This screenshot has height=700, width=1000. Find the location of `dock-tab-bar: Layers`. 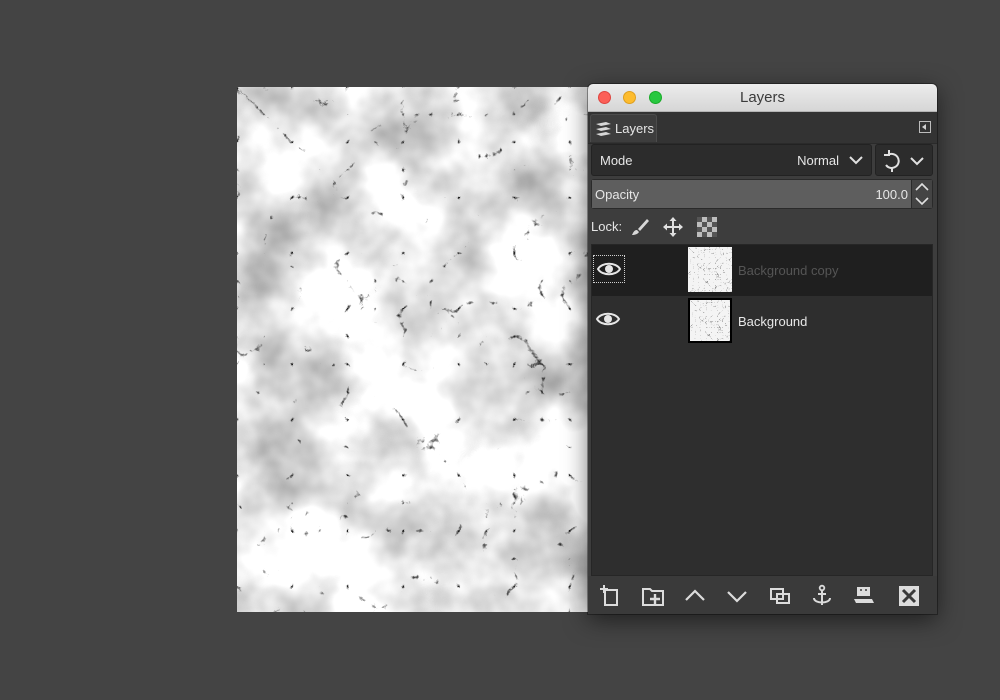

dock-tab-bar: Layers is located at coordinates (762, 128).